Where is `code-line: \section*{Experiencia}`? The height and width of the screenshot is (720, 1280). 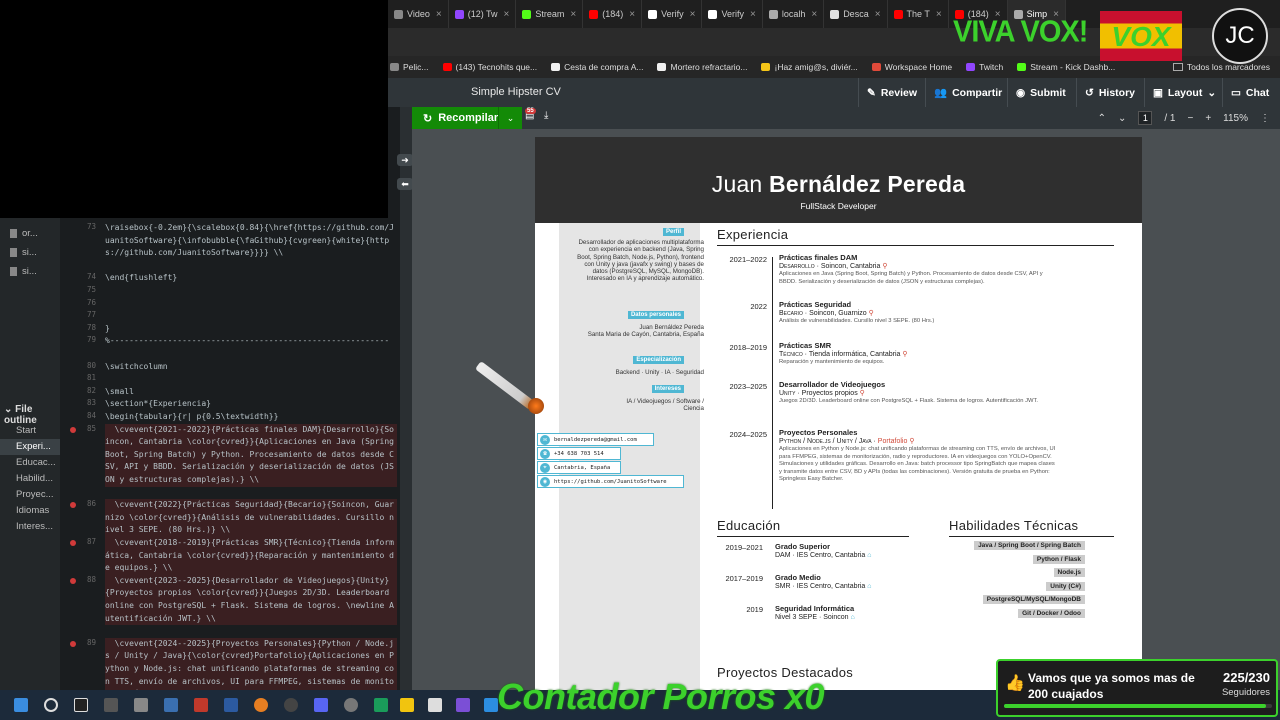 code-line: \section*{Experiencia} is located at coordinates (251, 404).